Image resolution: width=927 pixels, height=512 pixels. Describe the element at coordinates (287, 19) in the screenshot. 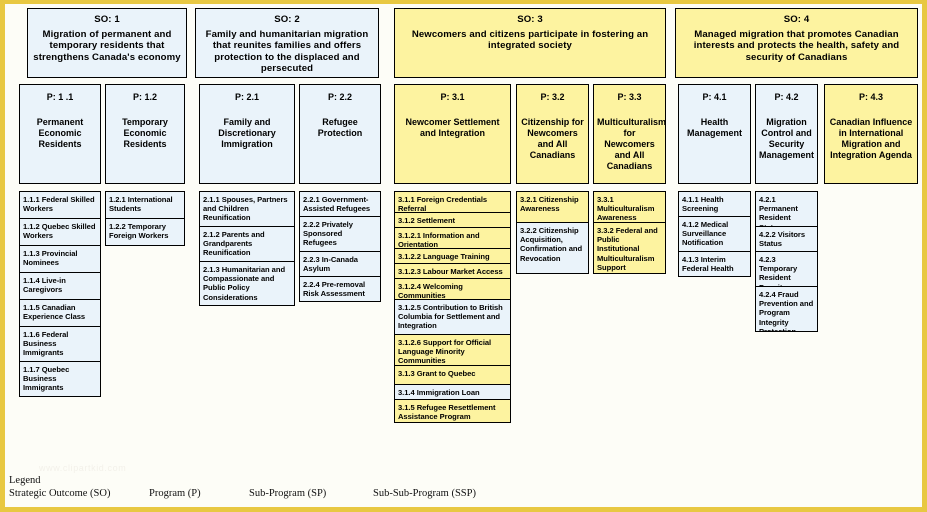

I see `strategic-outcome-id: SO: 2` at that location.